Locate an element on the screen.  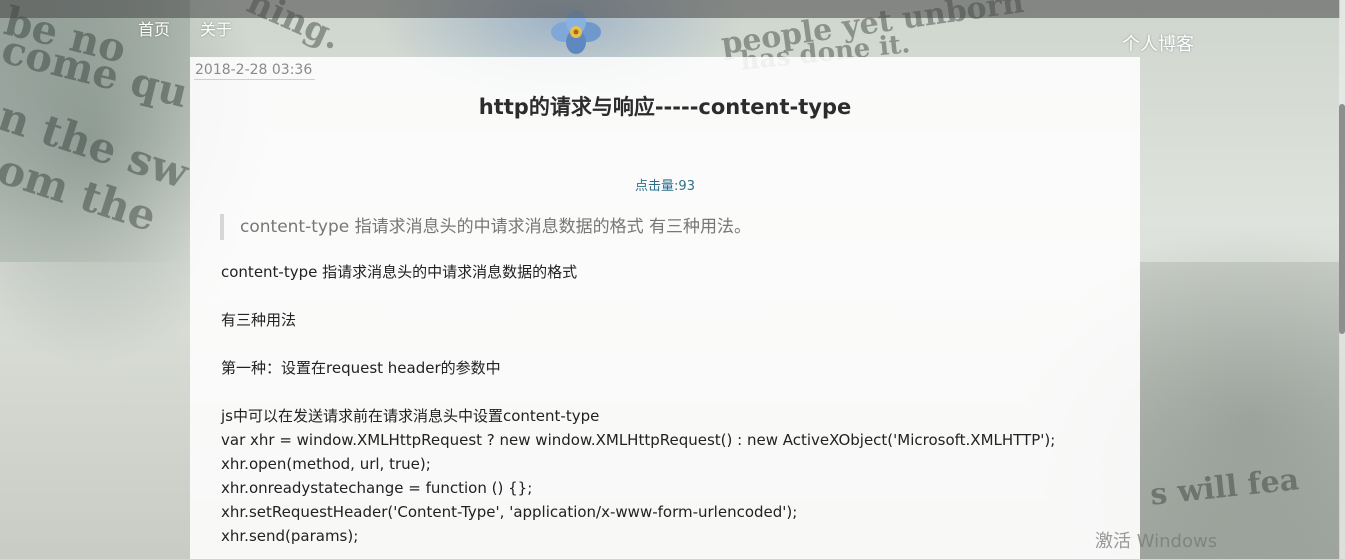
page-scrollbar is located at coordinates (1342, 279).